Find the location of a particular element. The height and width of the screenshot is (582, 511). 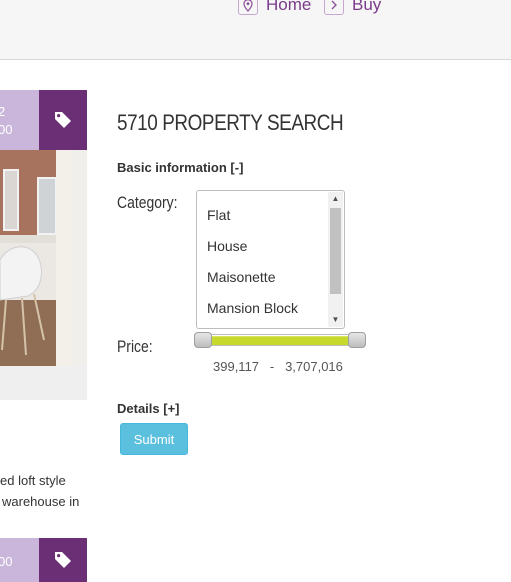

price-badge: 2 00 is located at coordinates (19, 120).